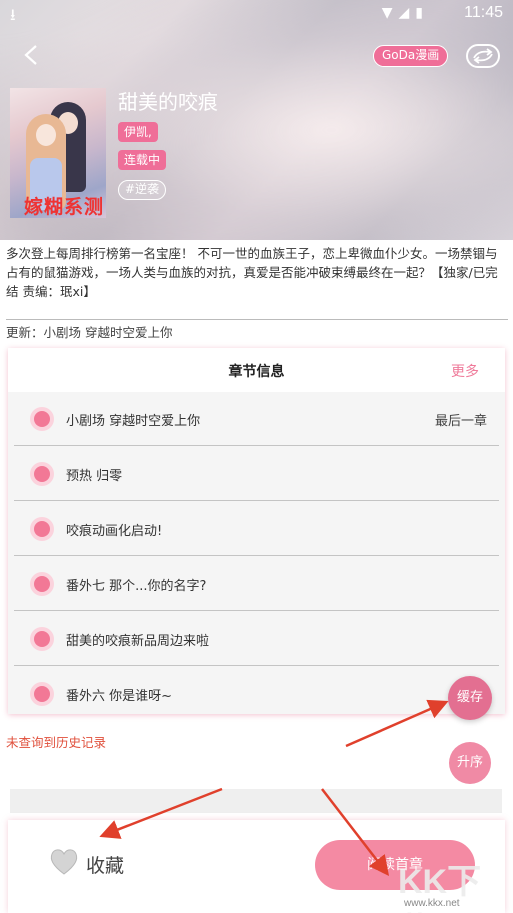 The width and height of the screenshot is (513, 913). What do you see at coordinates (168, 102) in the screenshot?
I see `comic-title: 甜美的咬痕` at bounding box center [168, 102].